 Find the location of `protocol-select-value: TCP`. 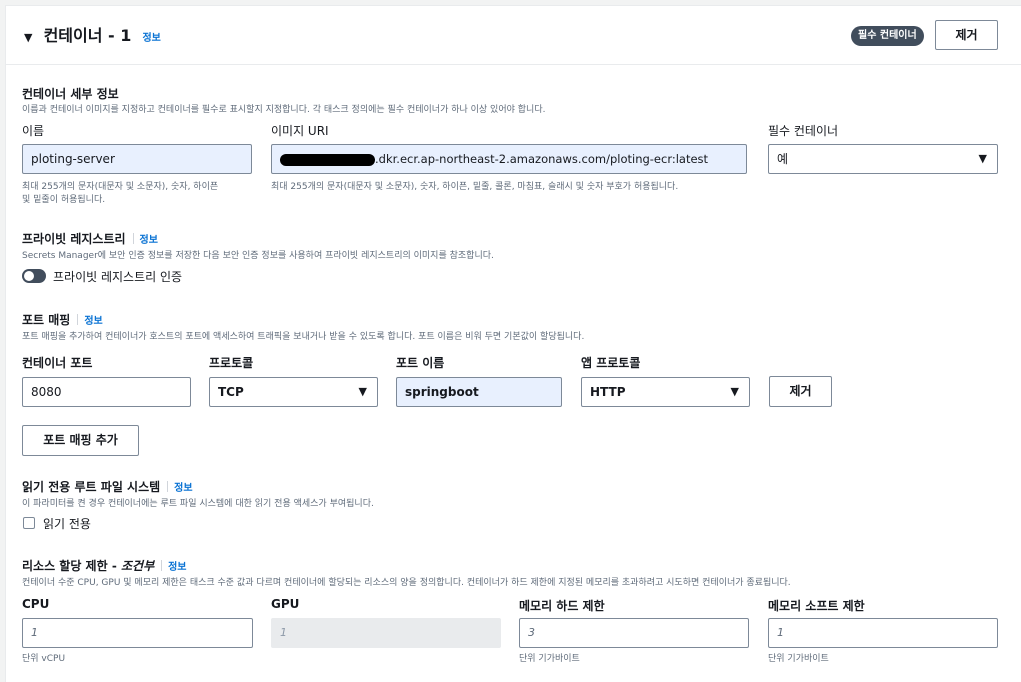

protocol-select-value: TCP is located at coordinates (231, 392).